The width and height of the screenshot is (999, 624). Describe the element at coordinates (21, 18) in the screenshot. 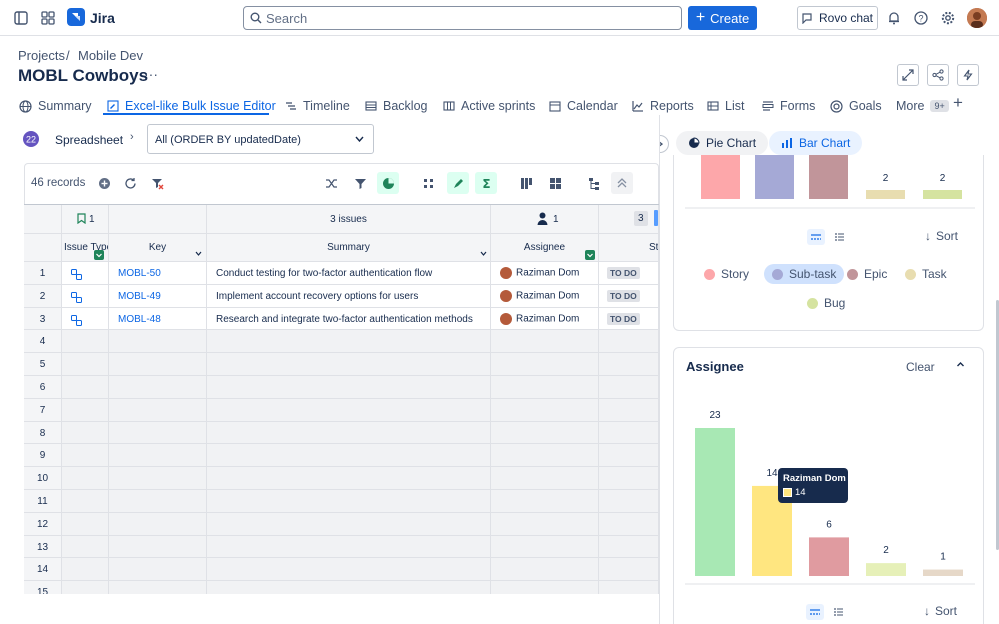

I see `sidebar-toggle-icon` at that location.